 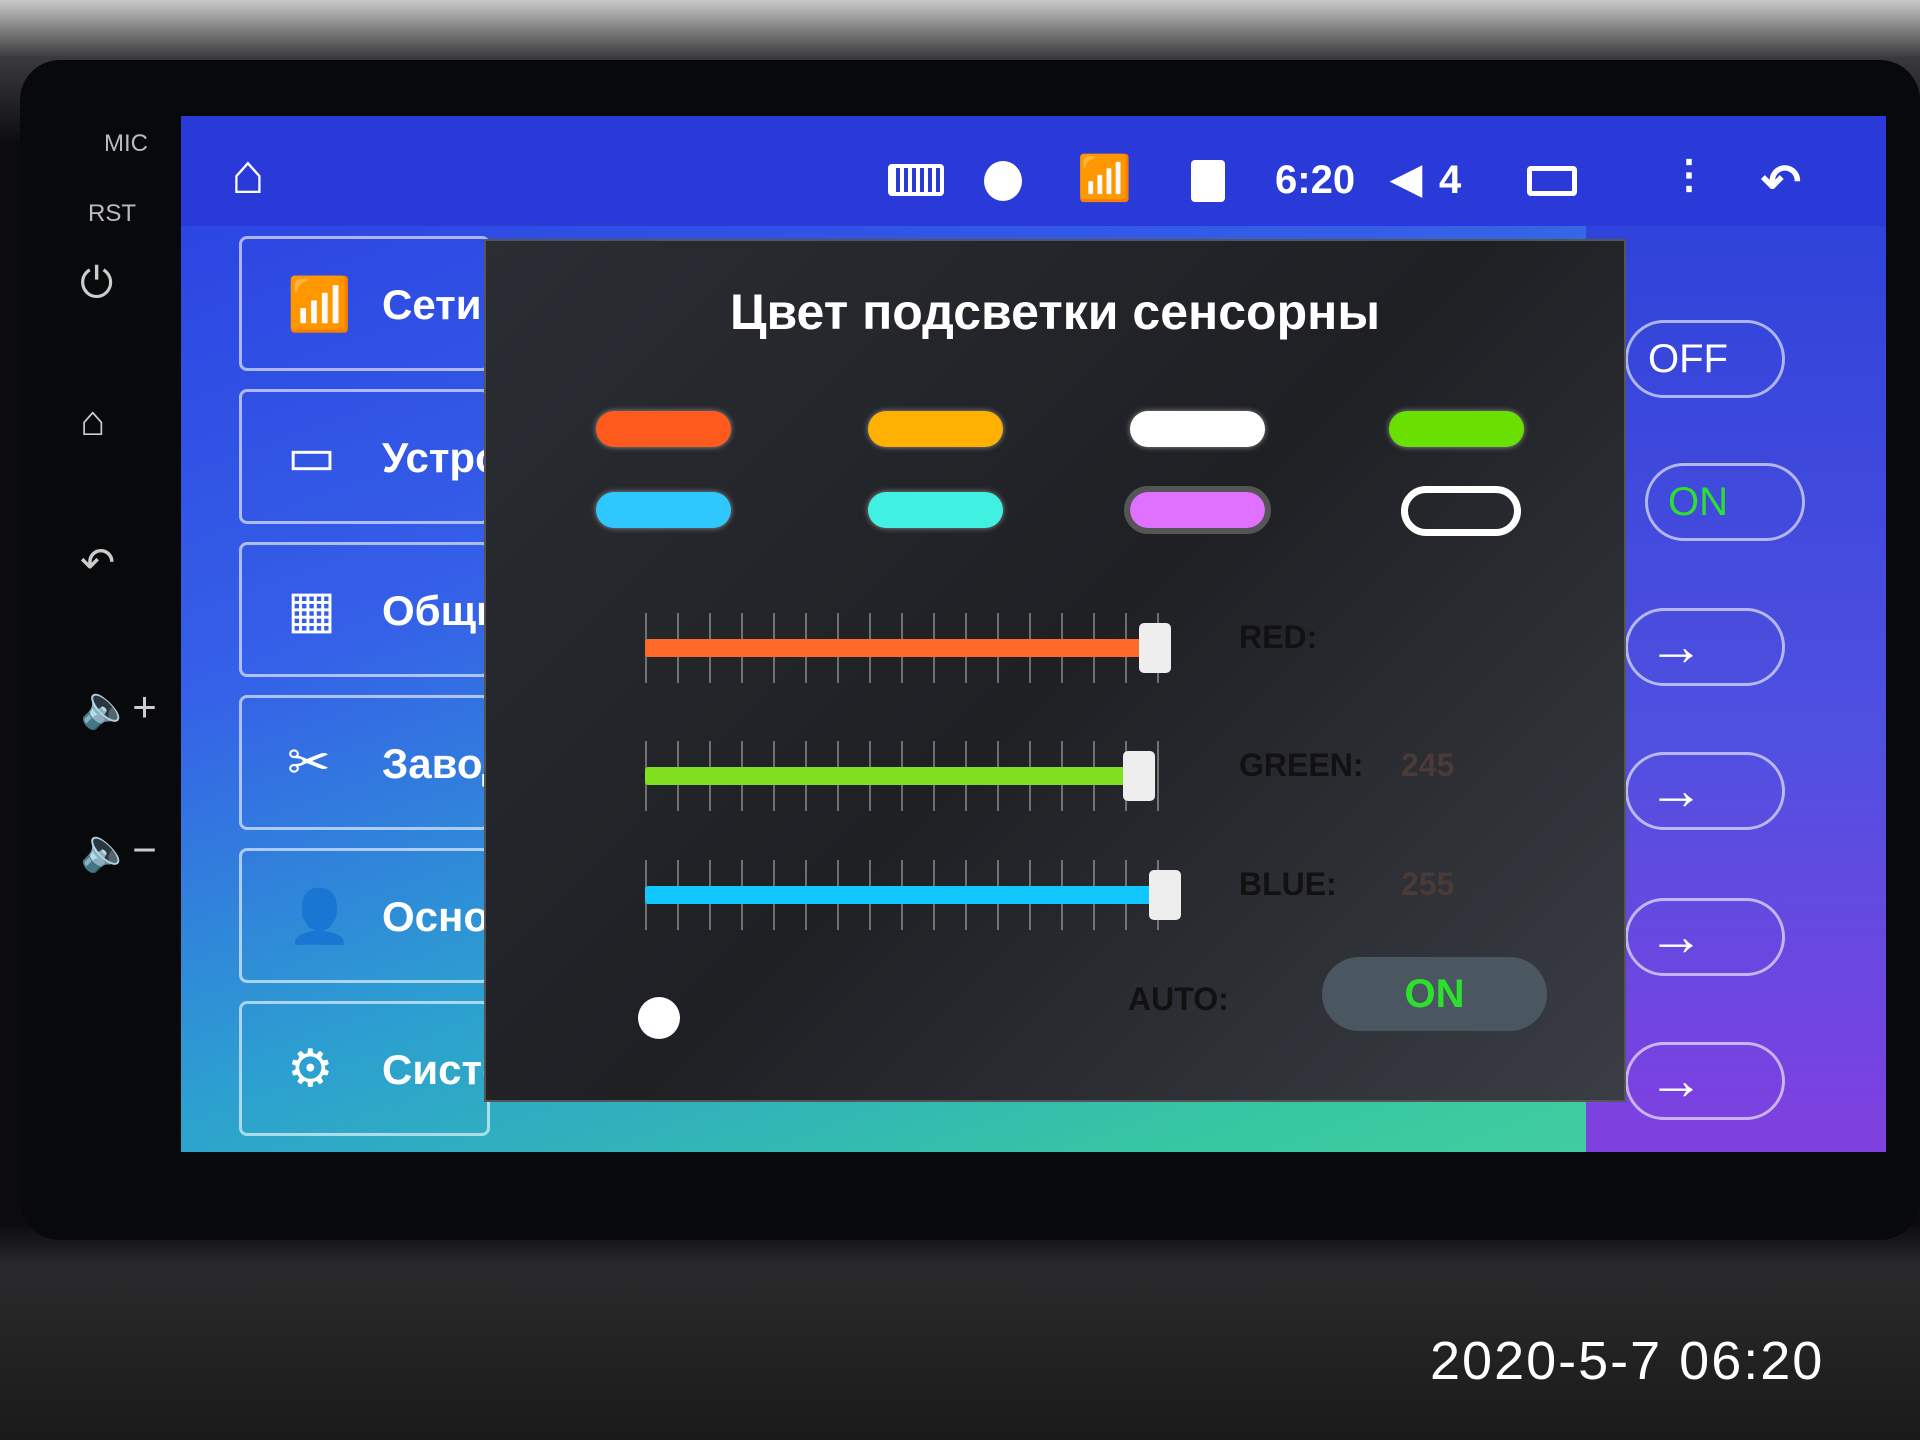 I want to click on grid-icon: ▦, so click(x=312, y=610).